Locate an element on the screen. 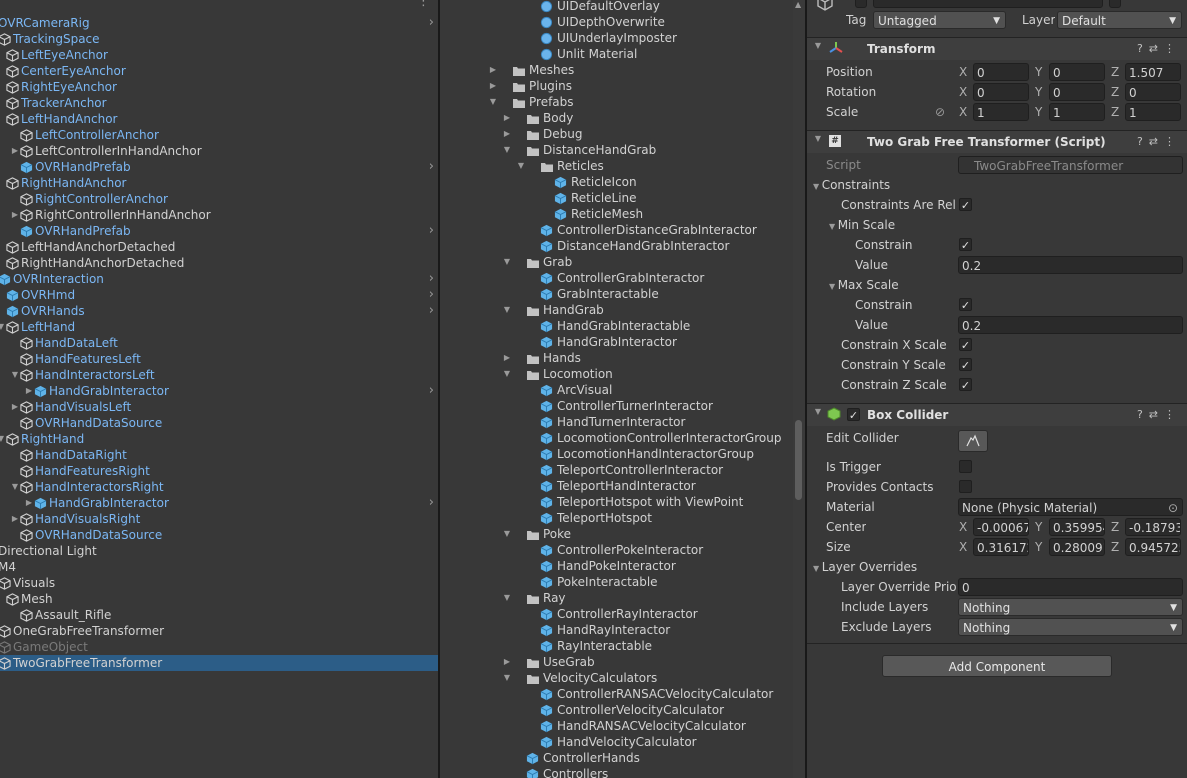 This screenshot has height=778, width=1187. center-y-field: 0.359954 is located at coordinates (1077, 527).